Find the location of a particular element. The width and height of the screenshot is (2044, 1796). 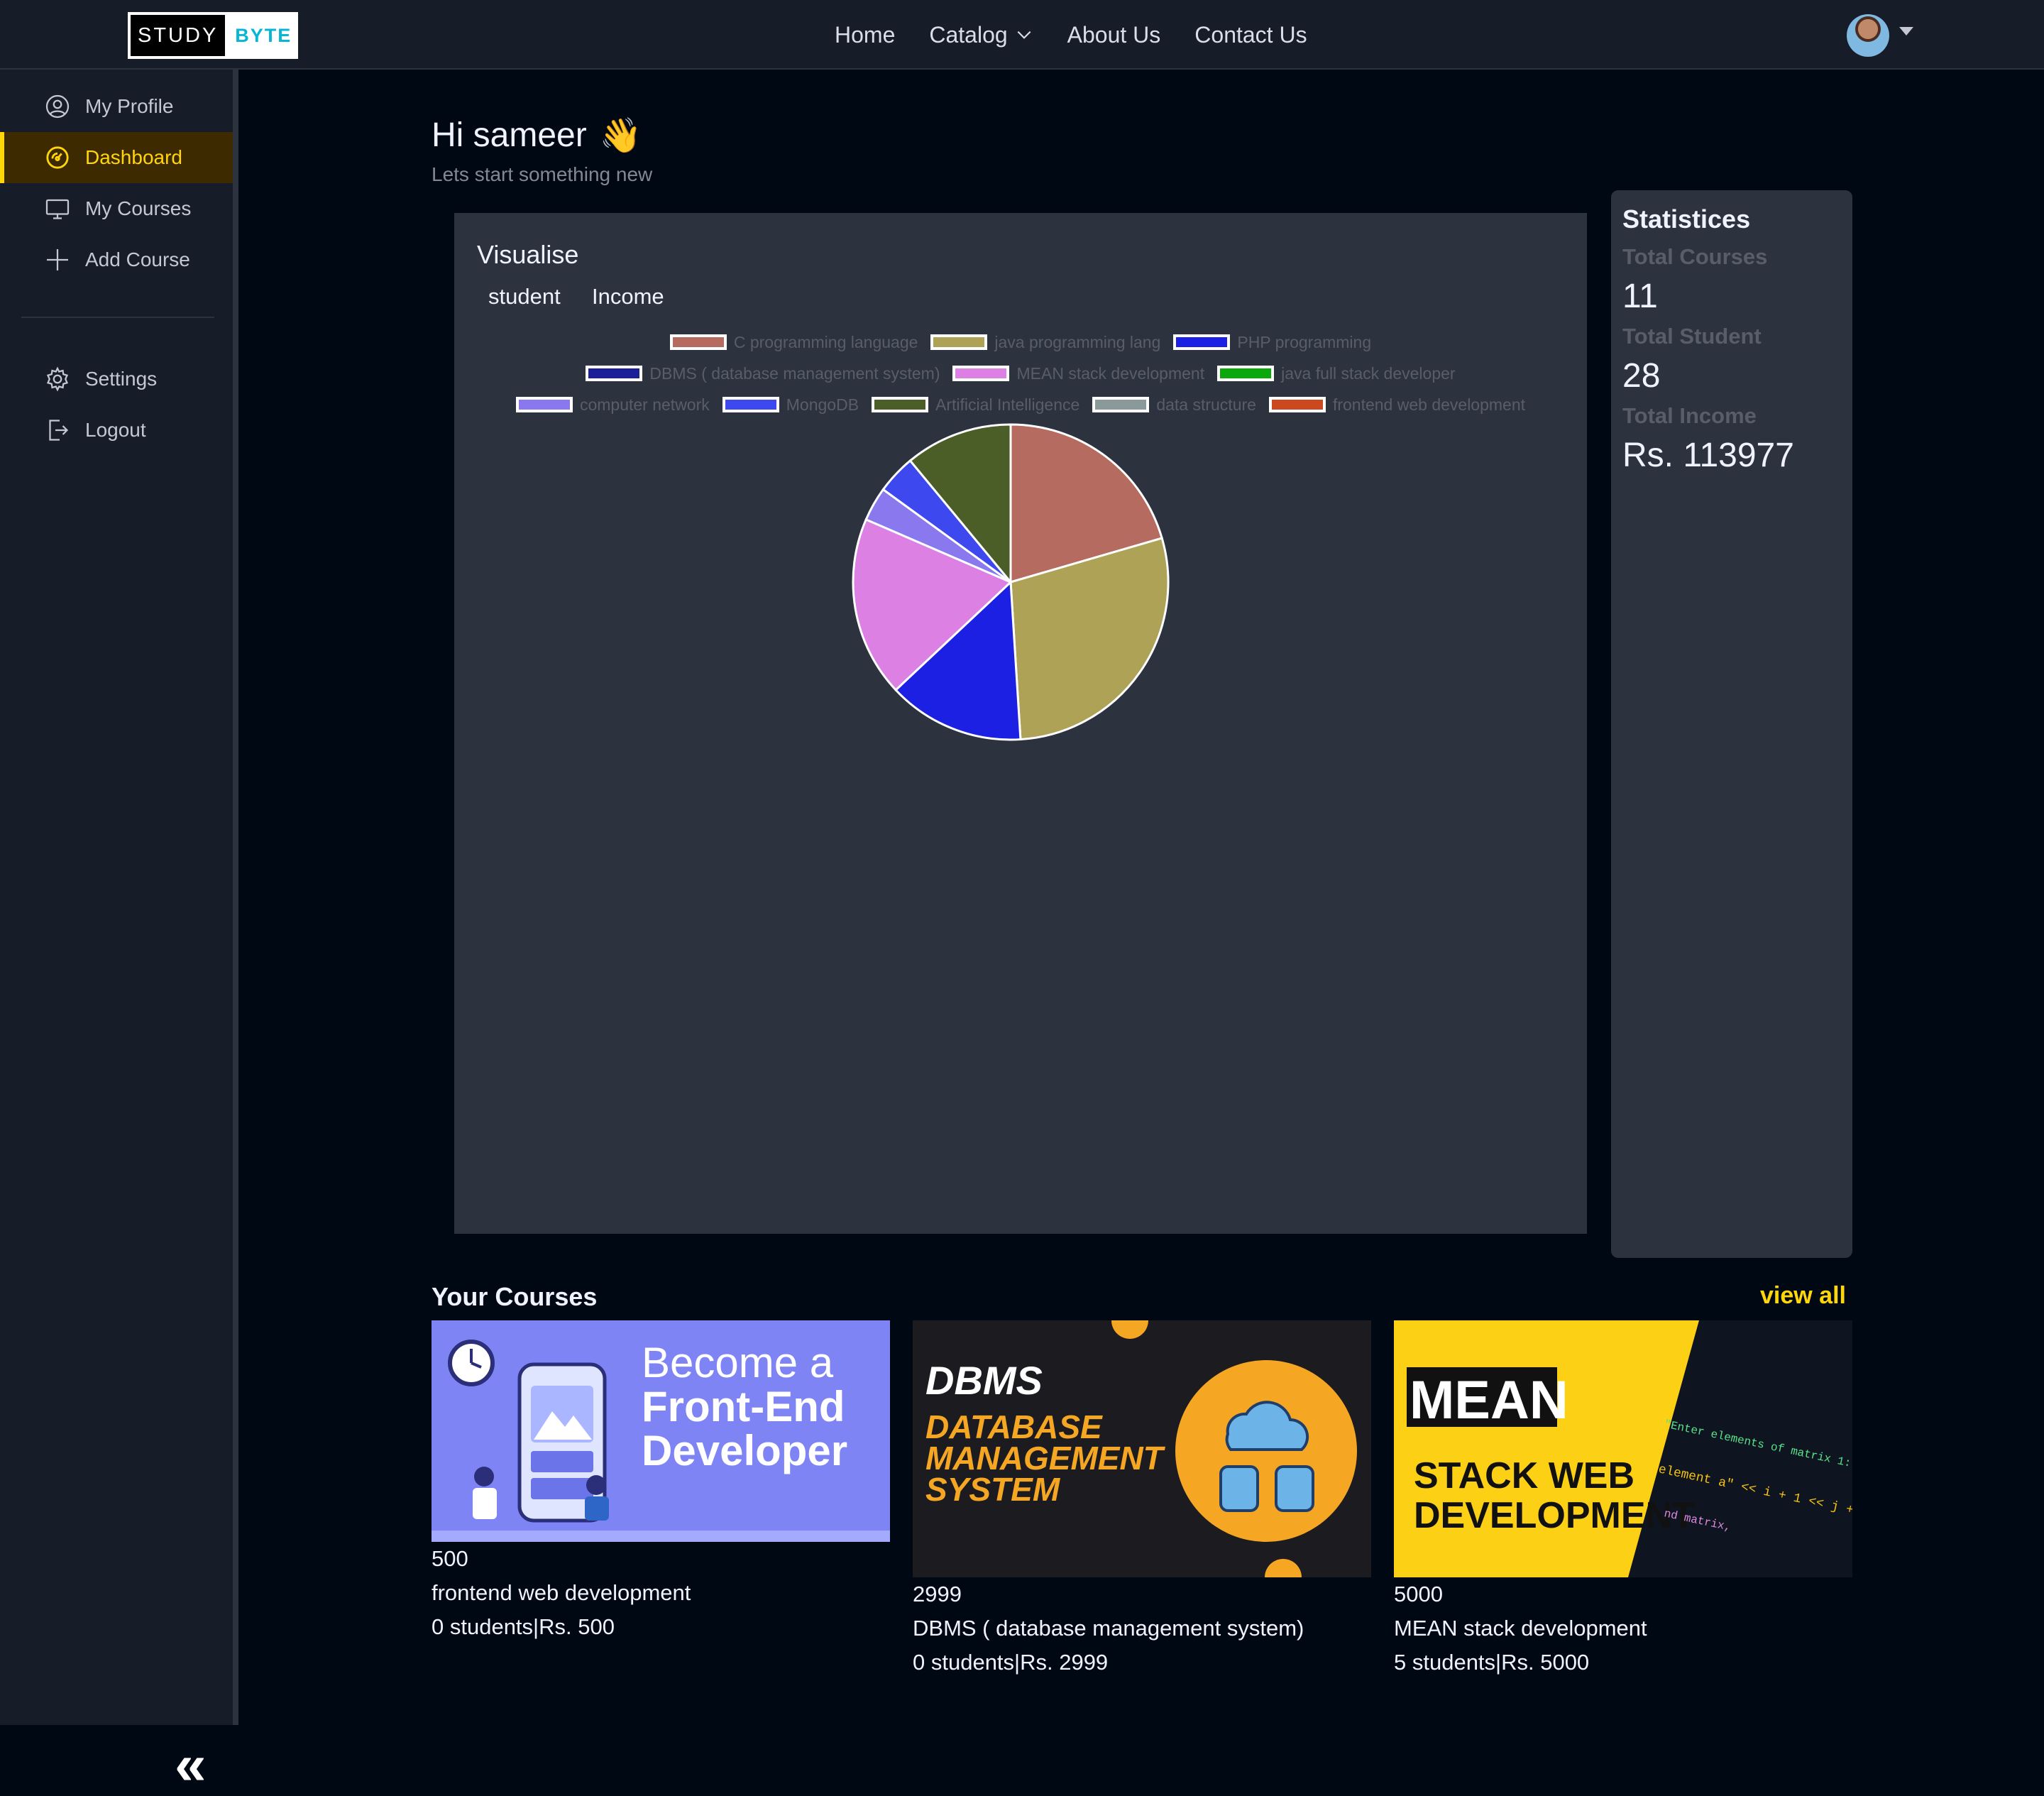

total-courses-label: Total Courses is located at coordinates (1695, 256).